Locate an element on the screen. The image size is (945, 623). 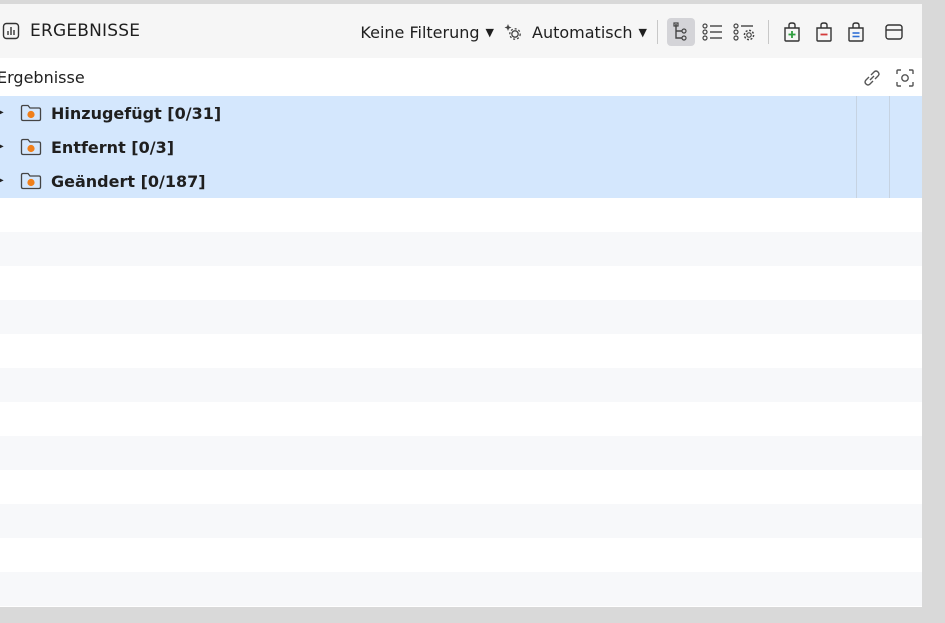
tree-view-button is located at coordinates (681, 32).